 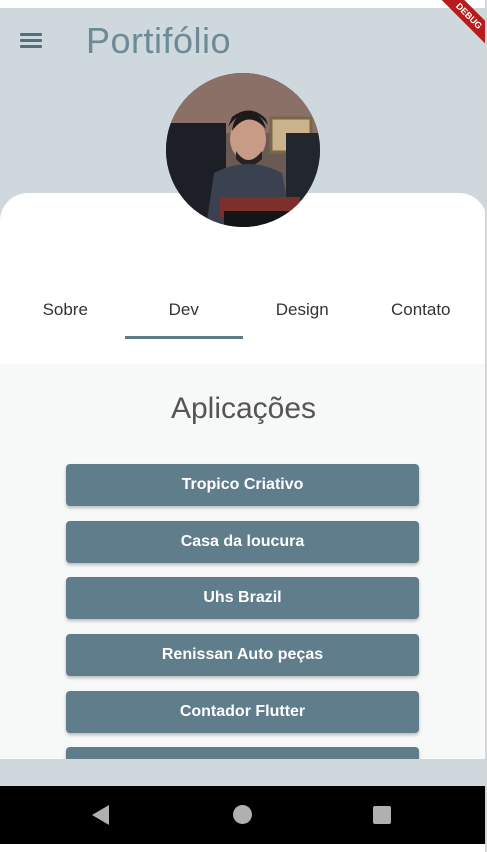 What do you see at coordinates (65, 316) in the screenshot?
I see `tab-sobre: Sobre` at bounding box center [65, 316].